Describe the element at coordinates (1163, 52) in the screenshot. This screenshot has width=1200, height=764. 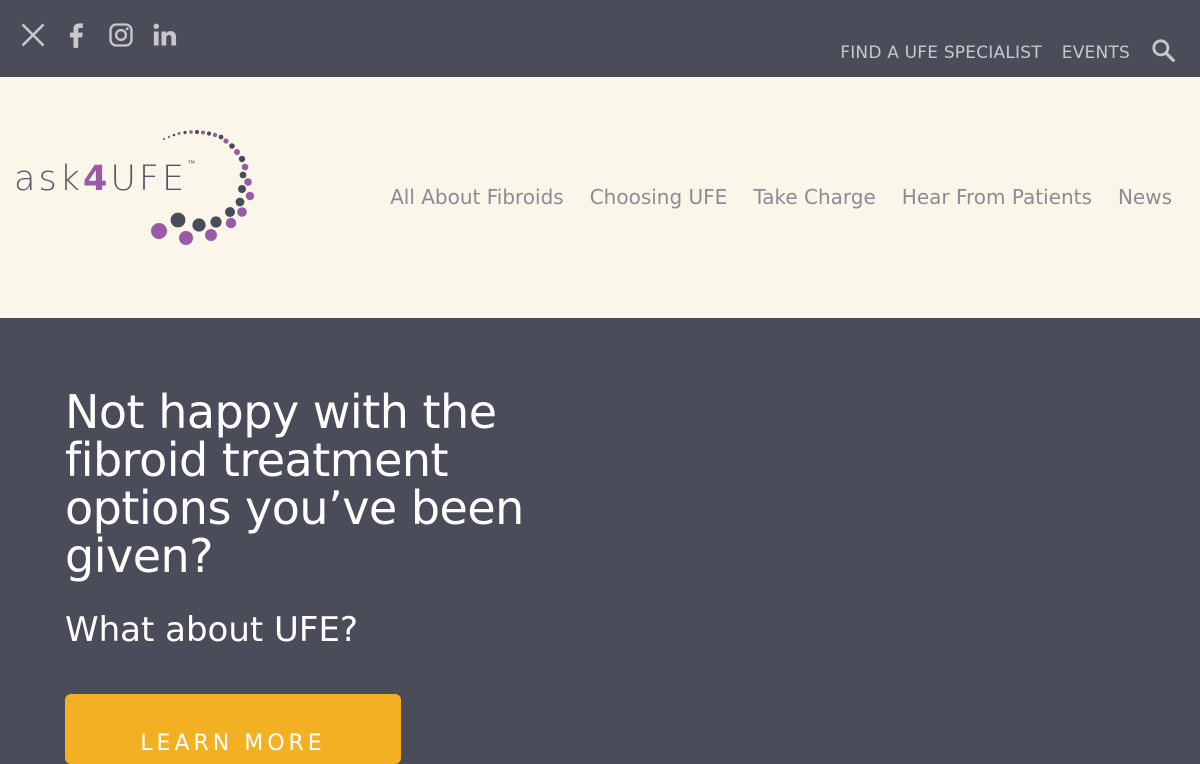
I see `search-icon` at that location.